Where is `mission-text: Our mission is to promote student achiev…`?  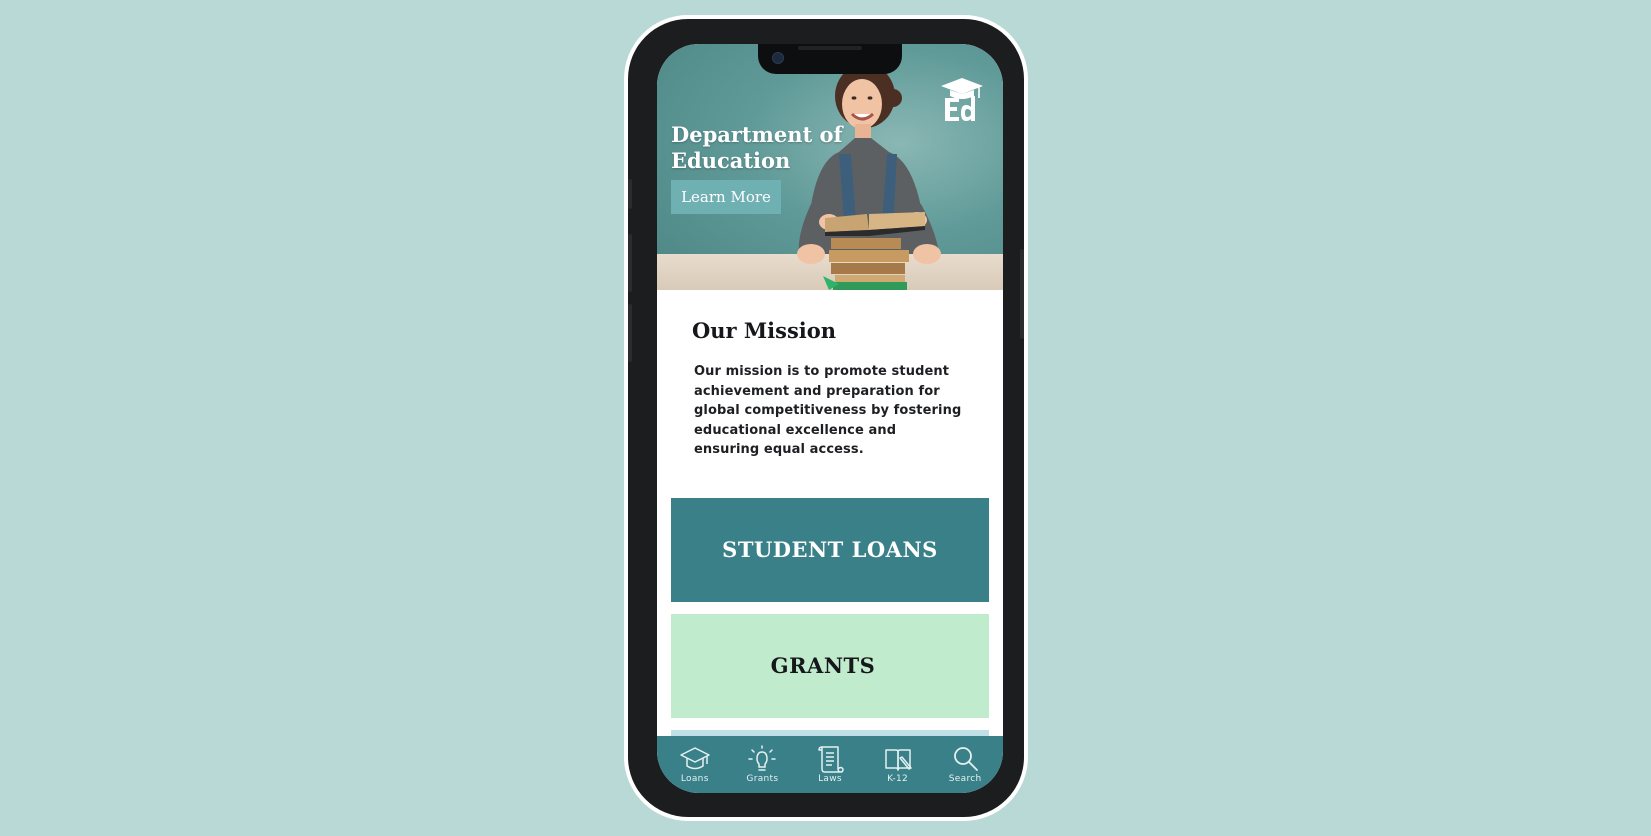
mission-text: Our mission is to promote student achiev… is located at coordinates (828, 410).